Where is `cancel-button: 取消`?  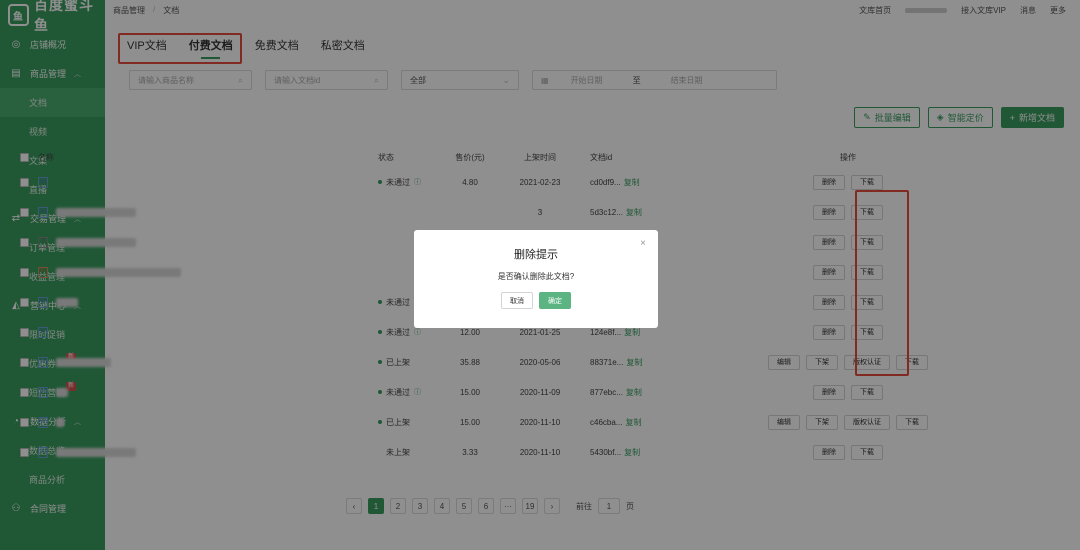
cancel-button: 取消 is located at coordinates (517, 300).